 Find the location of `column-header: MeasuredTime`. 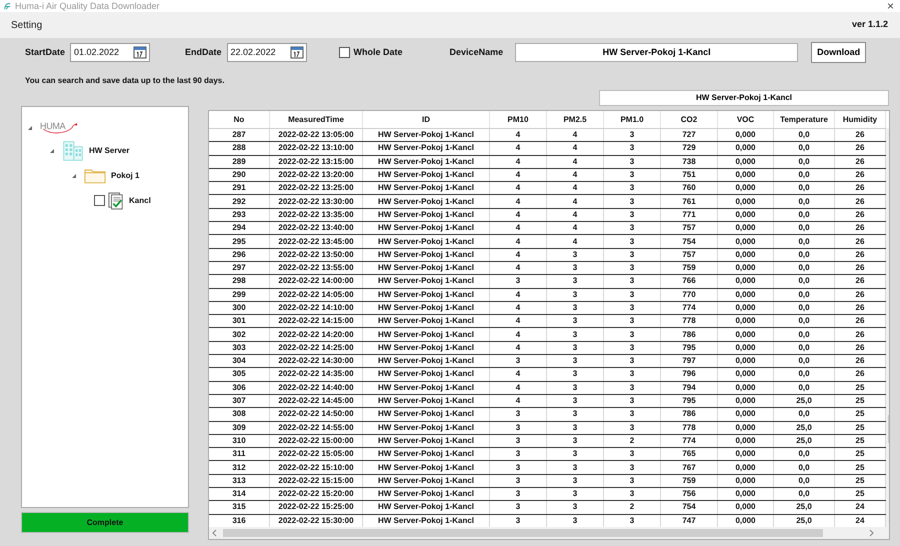

column-header: MeasuredTime is located at coordinates (316, 119).